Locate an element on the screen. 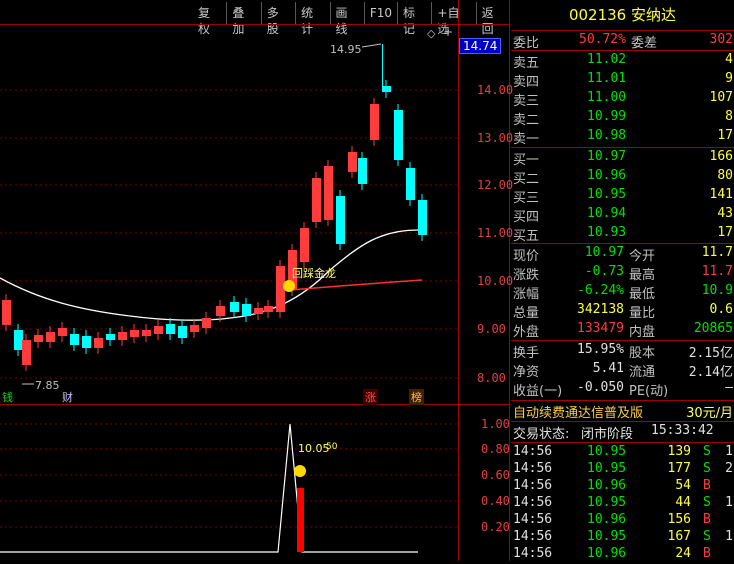  y-tick-9: 9.00 is located at coordinates (491, 329).